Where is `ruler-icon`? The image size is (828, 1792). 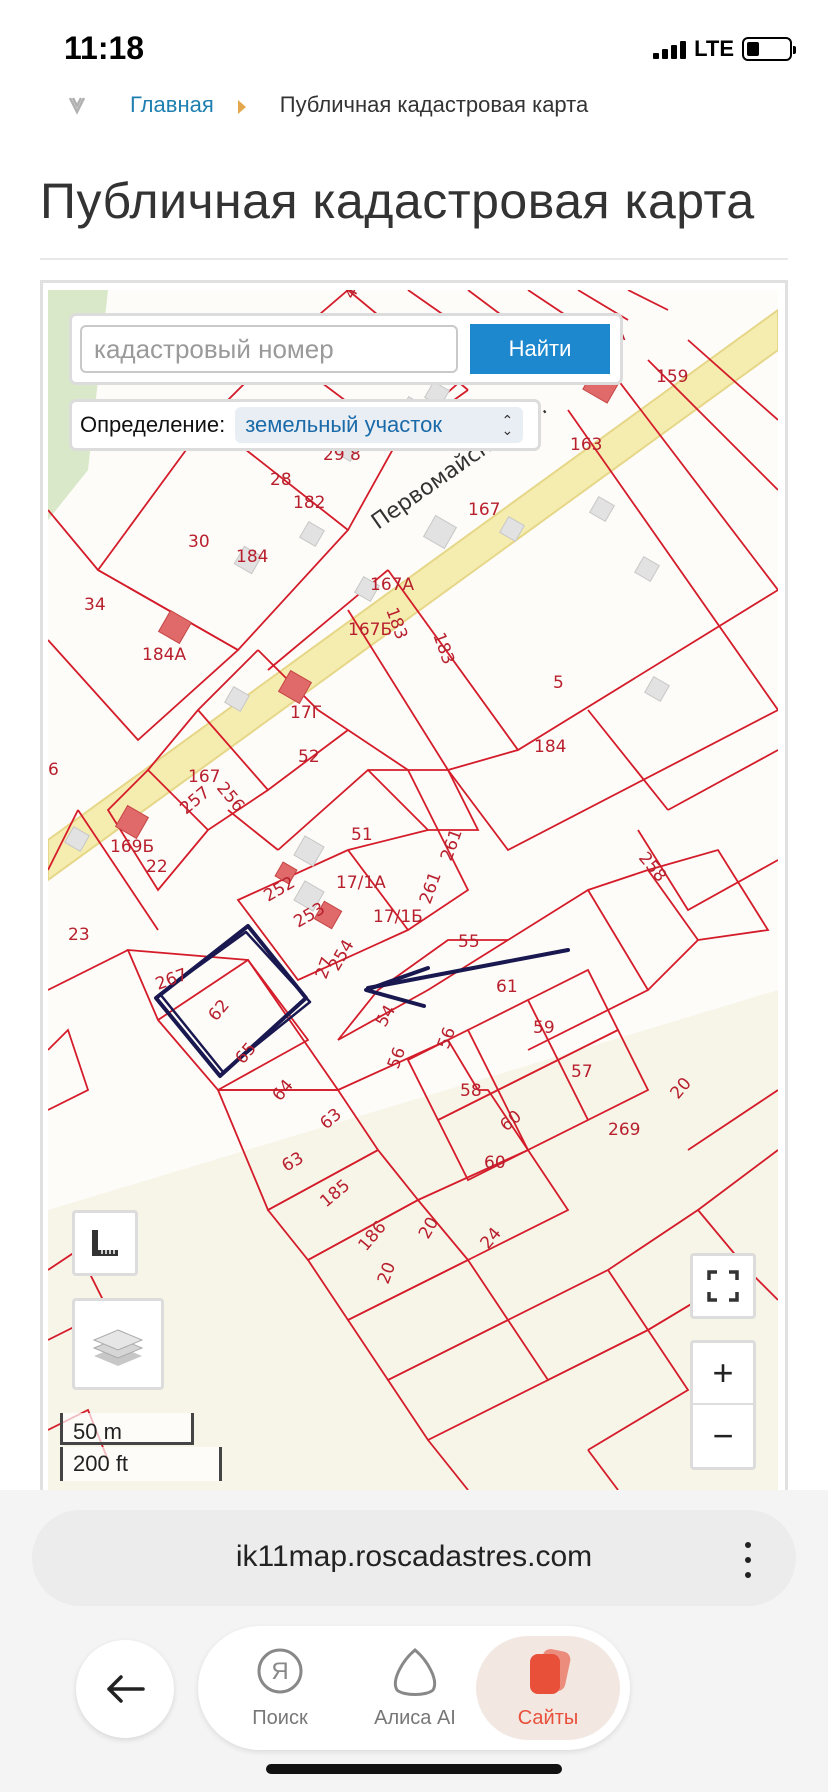
ruler-icon is located at coordinates (105, 1243).